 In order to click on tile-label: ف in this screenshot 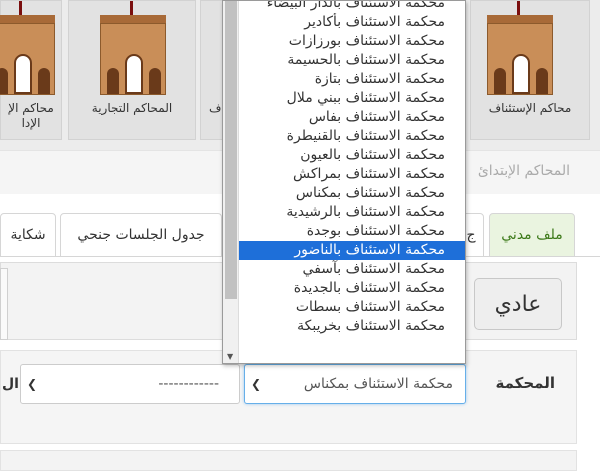, I will do `click(215, 108)`.